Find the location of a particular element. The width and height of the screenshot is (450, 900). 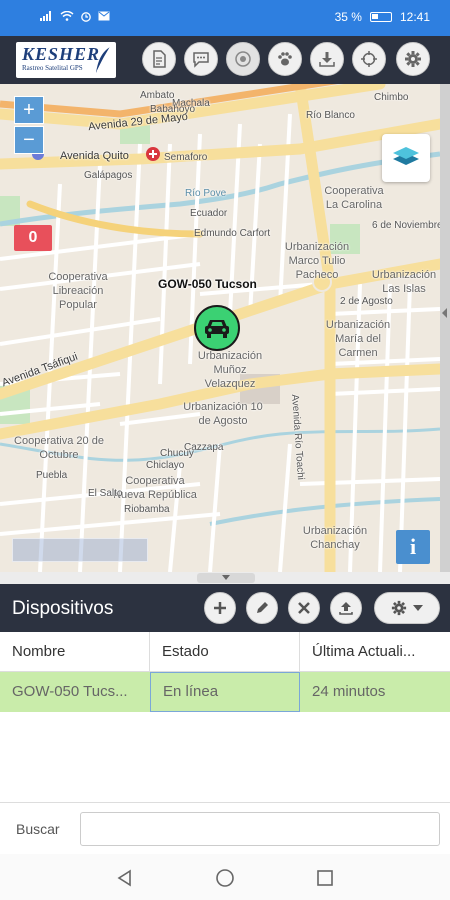

pencil-icon is located at coordinates (262, 607).